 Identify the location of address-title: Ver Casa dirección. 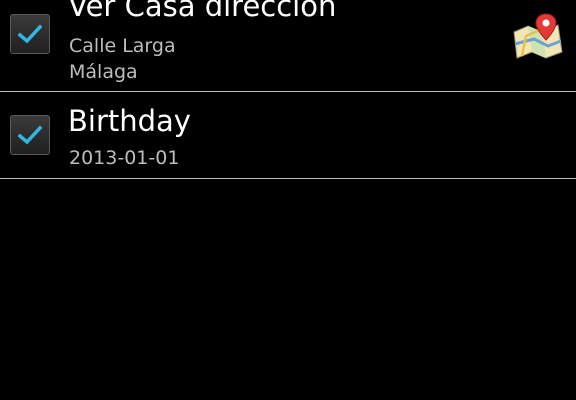
(202, 11).